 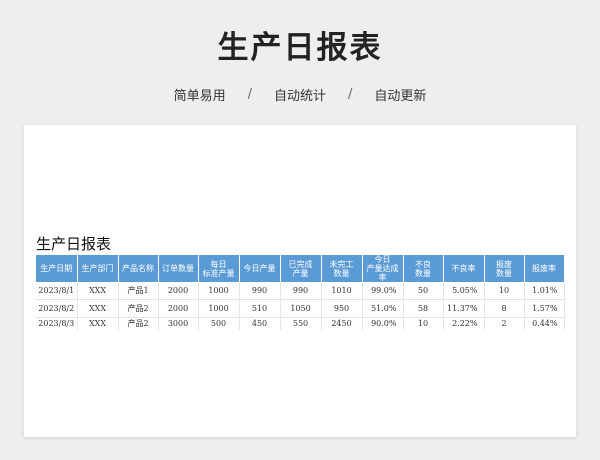 What do you see at coordinates (300, 48) in the screenshot?
I see `page-title: 生产日报表` at bounding box center [300, 48].